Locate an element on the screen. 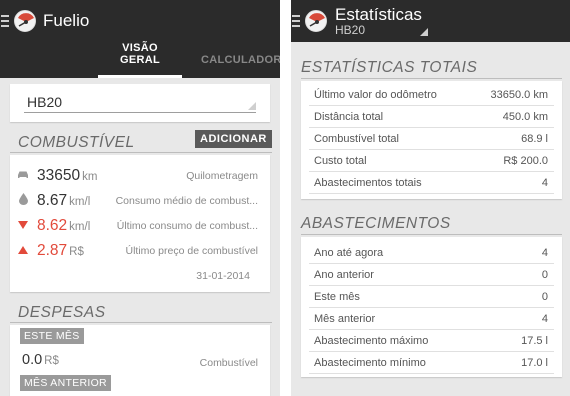 Image resolution: width=570 pixels, height=396 pixels. table-row: Ano anterior 0 is located at coordinates (431, 275).